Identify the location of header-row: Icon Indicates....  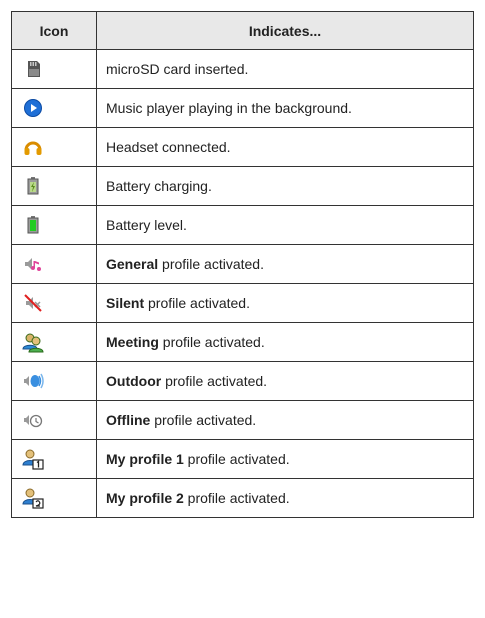
(242, 30).